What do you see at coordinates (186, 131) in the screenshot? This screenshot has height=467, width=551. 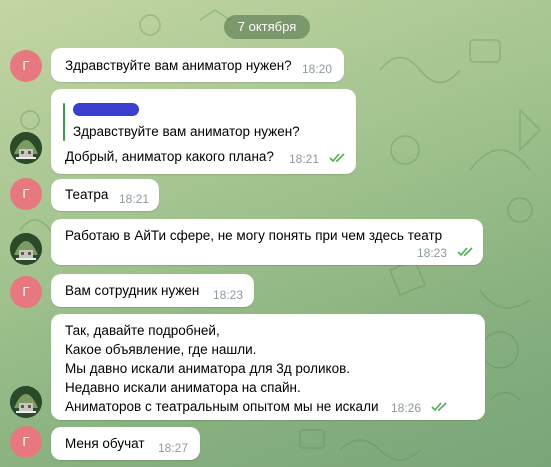 I see `reply-quote-text: Здравствуйте вам аниматор нужен?` at bounding box center [186, 131].